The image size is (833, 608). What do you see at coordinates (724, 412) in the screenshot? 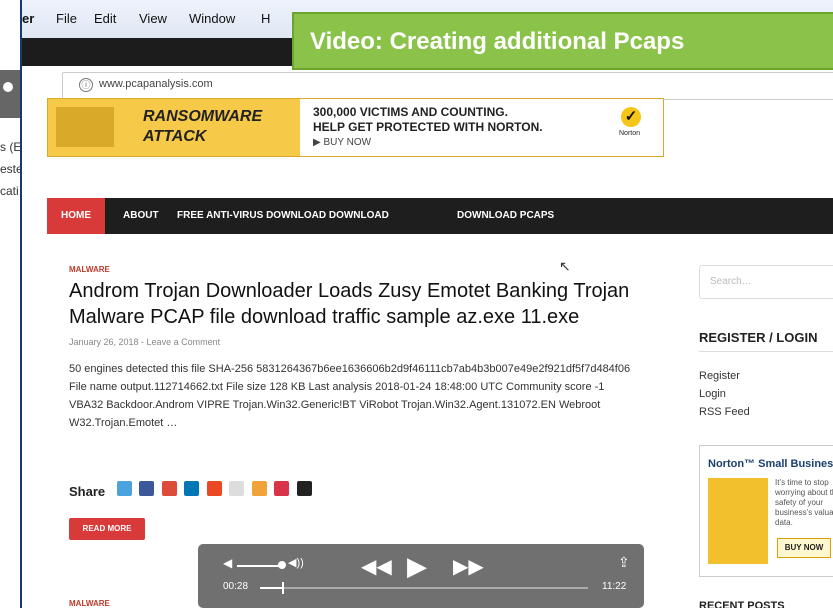
I see `rss-feed-link: RSS Feed` at bounding box center [724, 412].